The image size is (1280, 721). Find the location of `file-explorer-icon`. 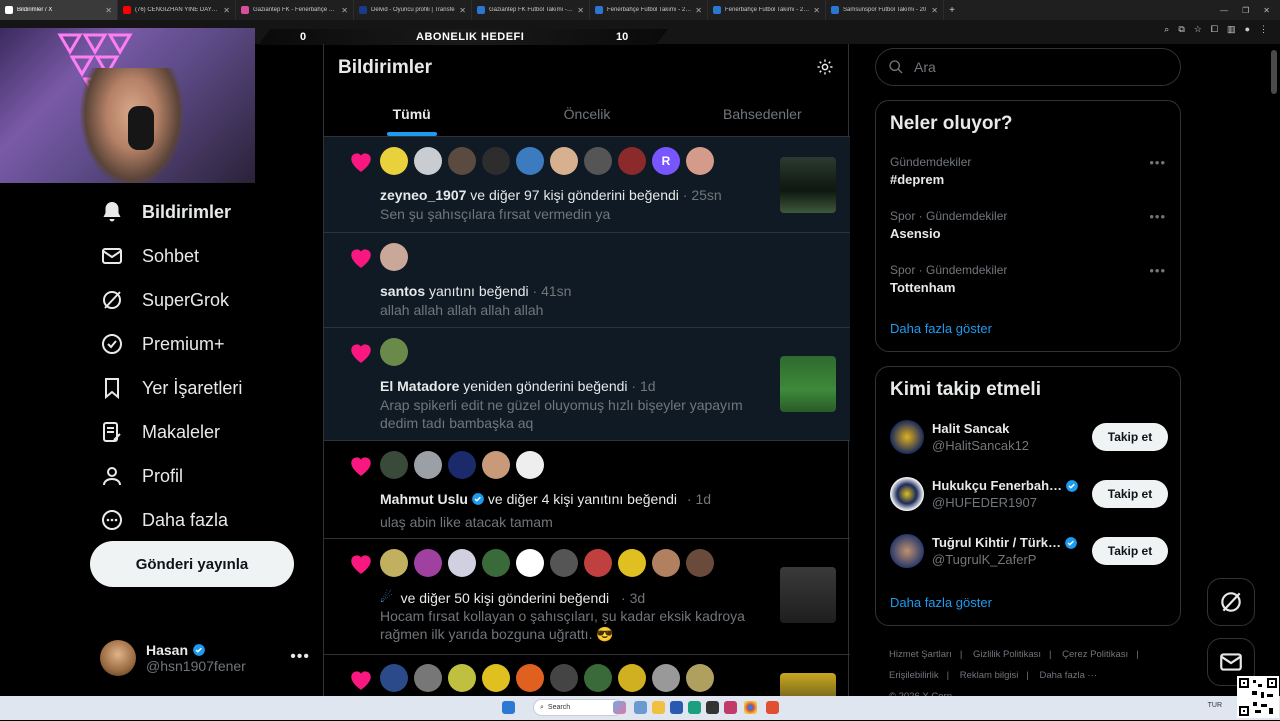

file-explorer-icon is located at coordinates (658, 707).